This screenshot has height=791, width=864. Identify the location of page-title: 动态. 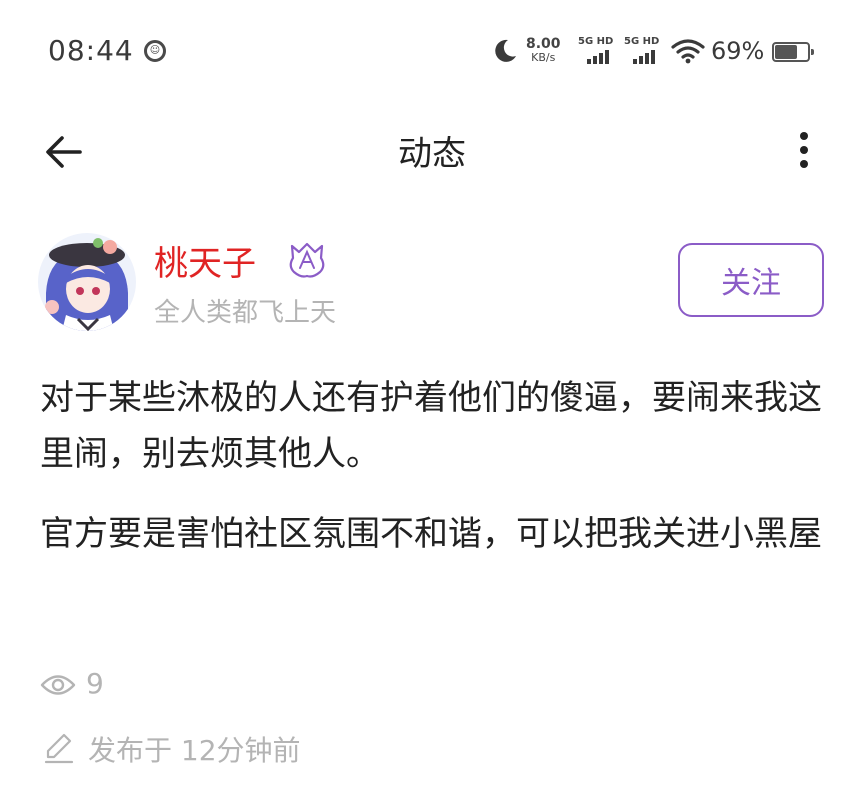
(432, 154).